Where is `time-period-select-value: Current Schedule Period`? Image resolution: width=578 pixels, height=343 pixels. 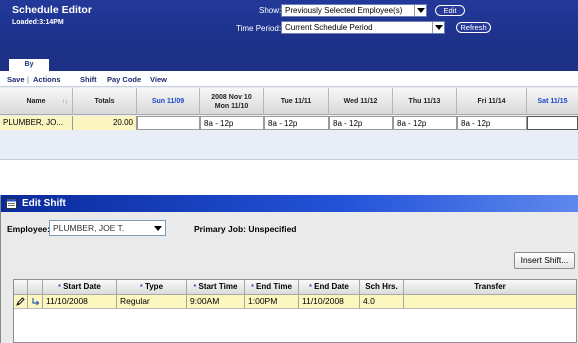
time-period-select-value: Current Schedule Period is located at coordinates (329, 27).